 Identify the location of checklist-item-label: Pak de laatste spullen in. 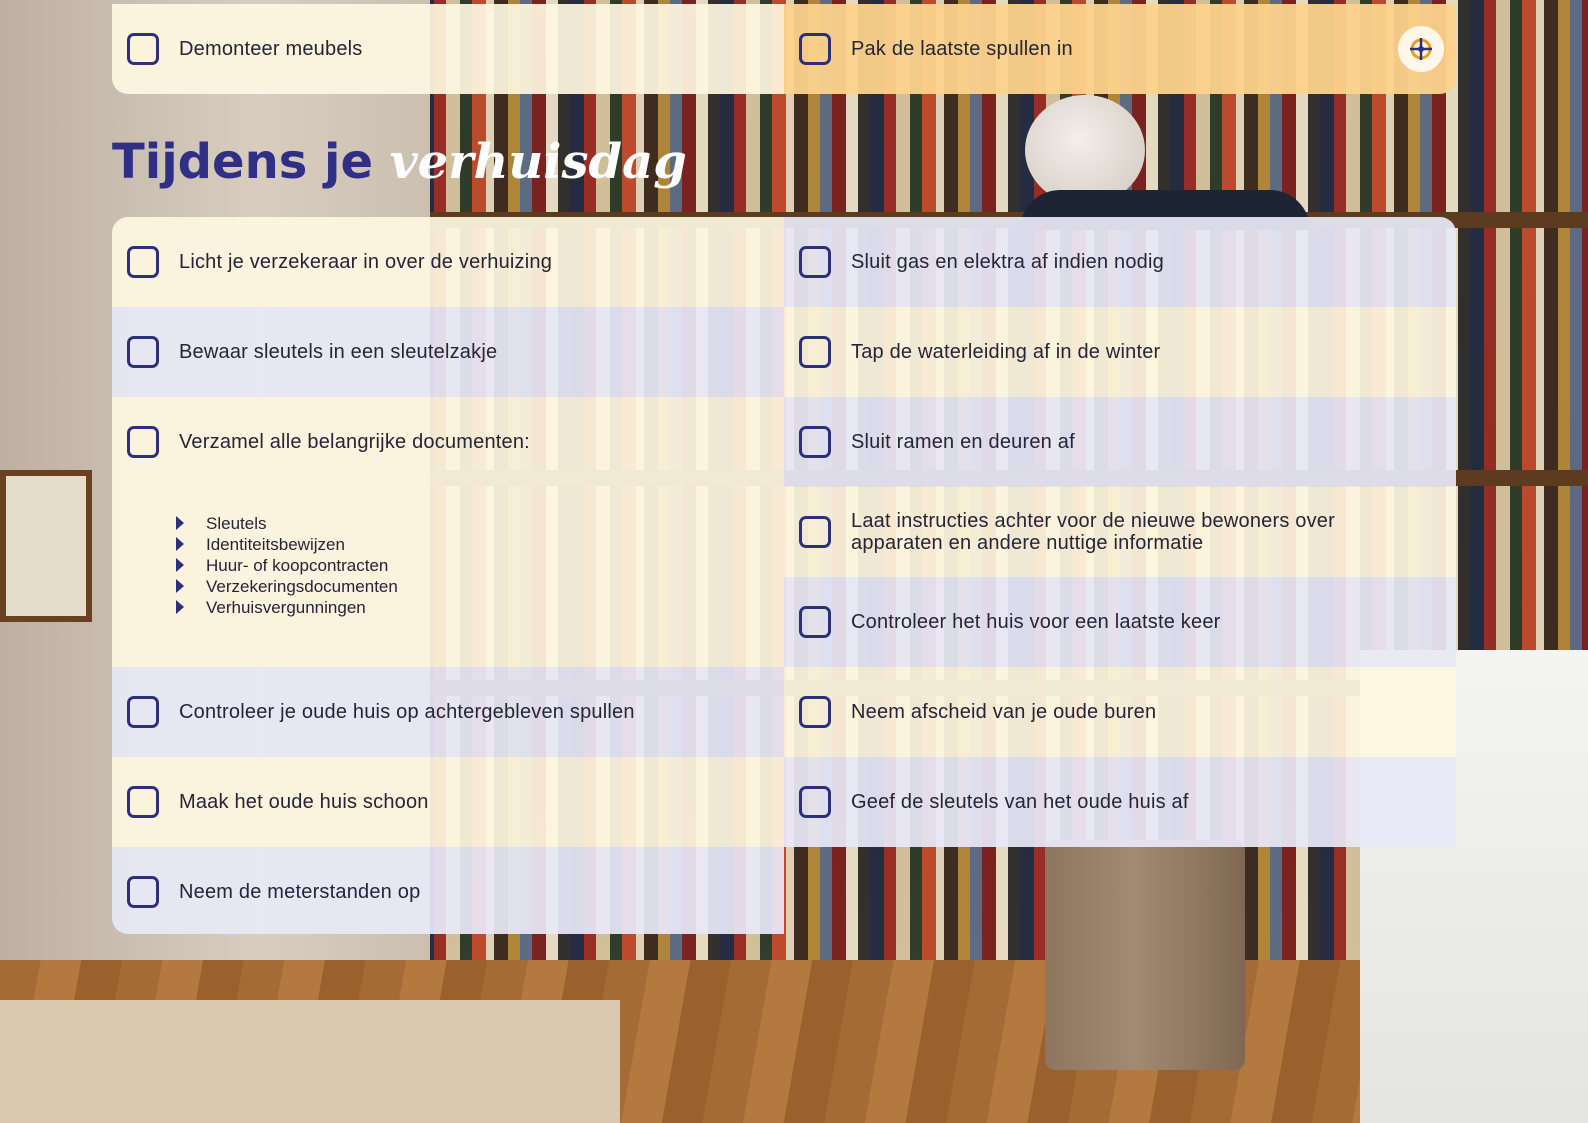
(962, 49).